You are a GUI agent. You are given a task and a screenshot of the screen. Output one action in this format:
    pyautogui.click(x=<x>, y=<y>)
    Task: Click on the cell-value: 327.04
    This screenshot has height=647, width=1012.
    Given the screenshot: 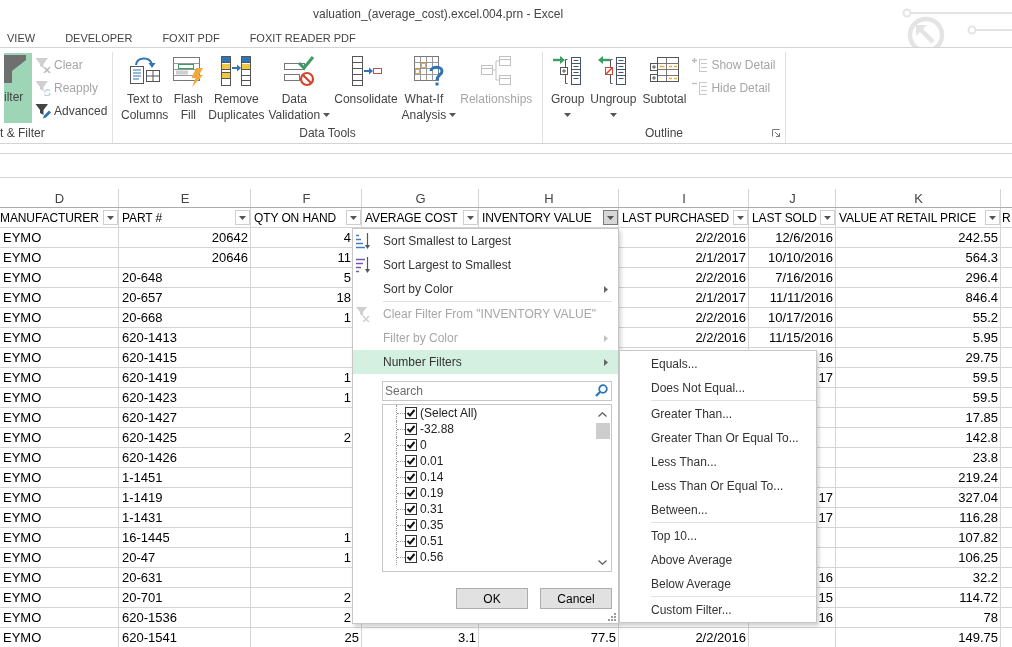 What is the action you would take?
    pyautogui.click(x=978, y=497)
    